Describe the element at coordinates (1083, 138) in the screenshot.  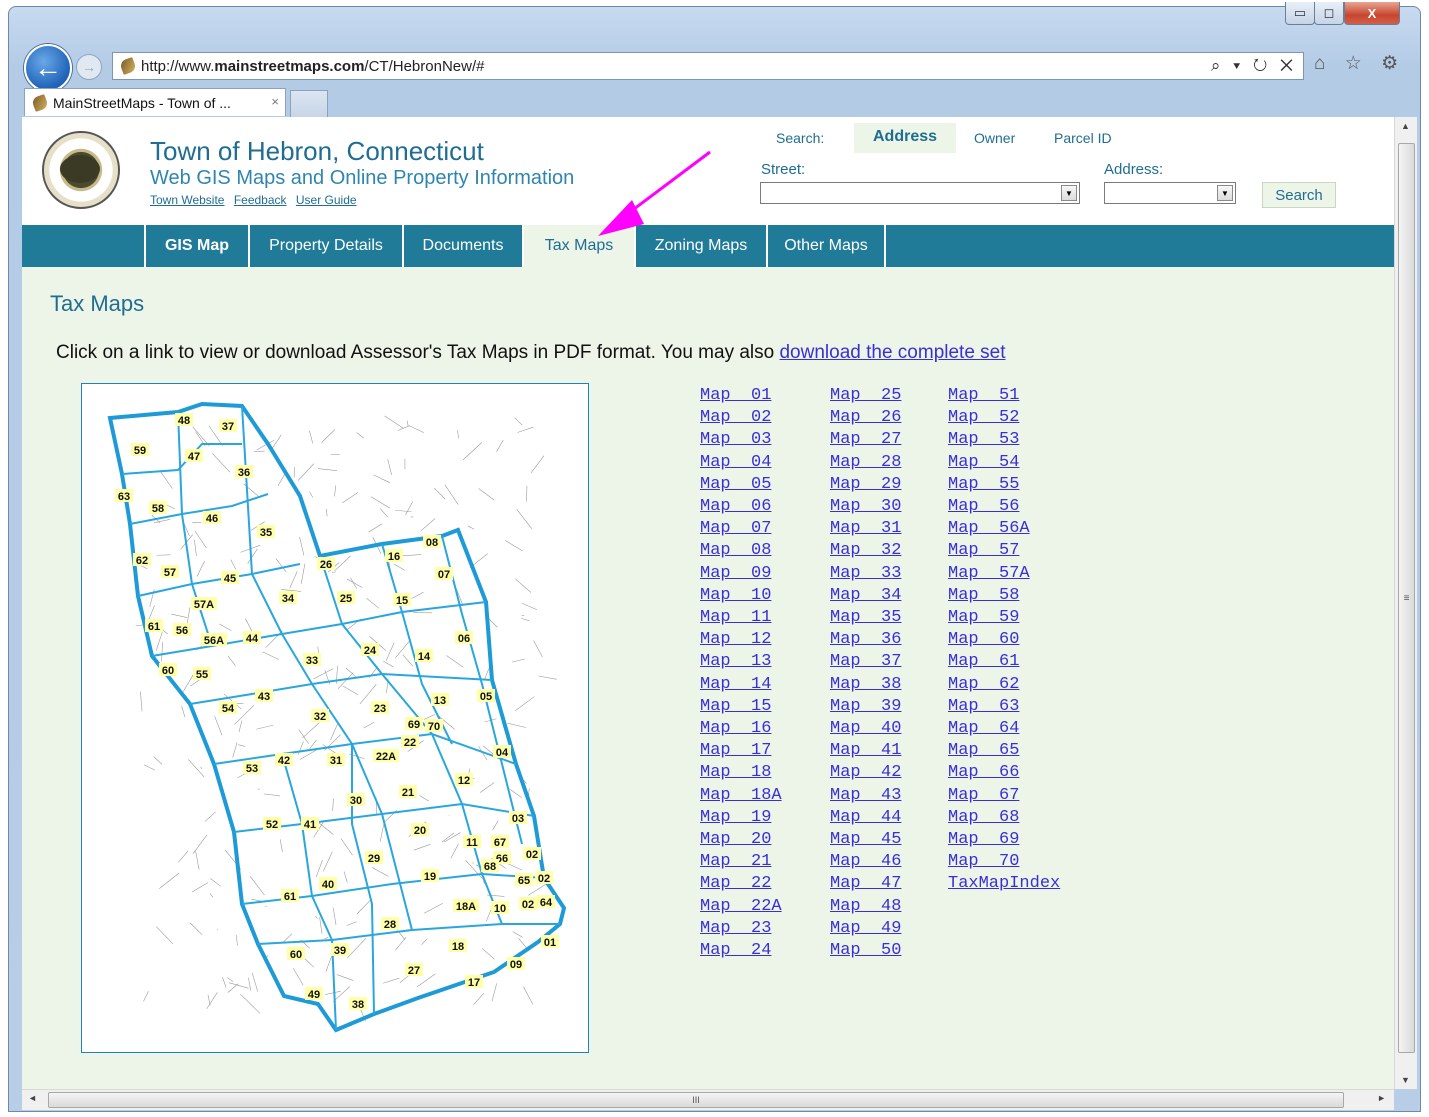
I see `search-tab-parcel-id: Parcel ID` at that location.